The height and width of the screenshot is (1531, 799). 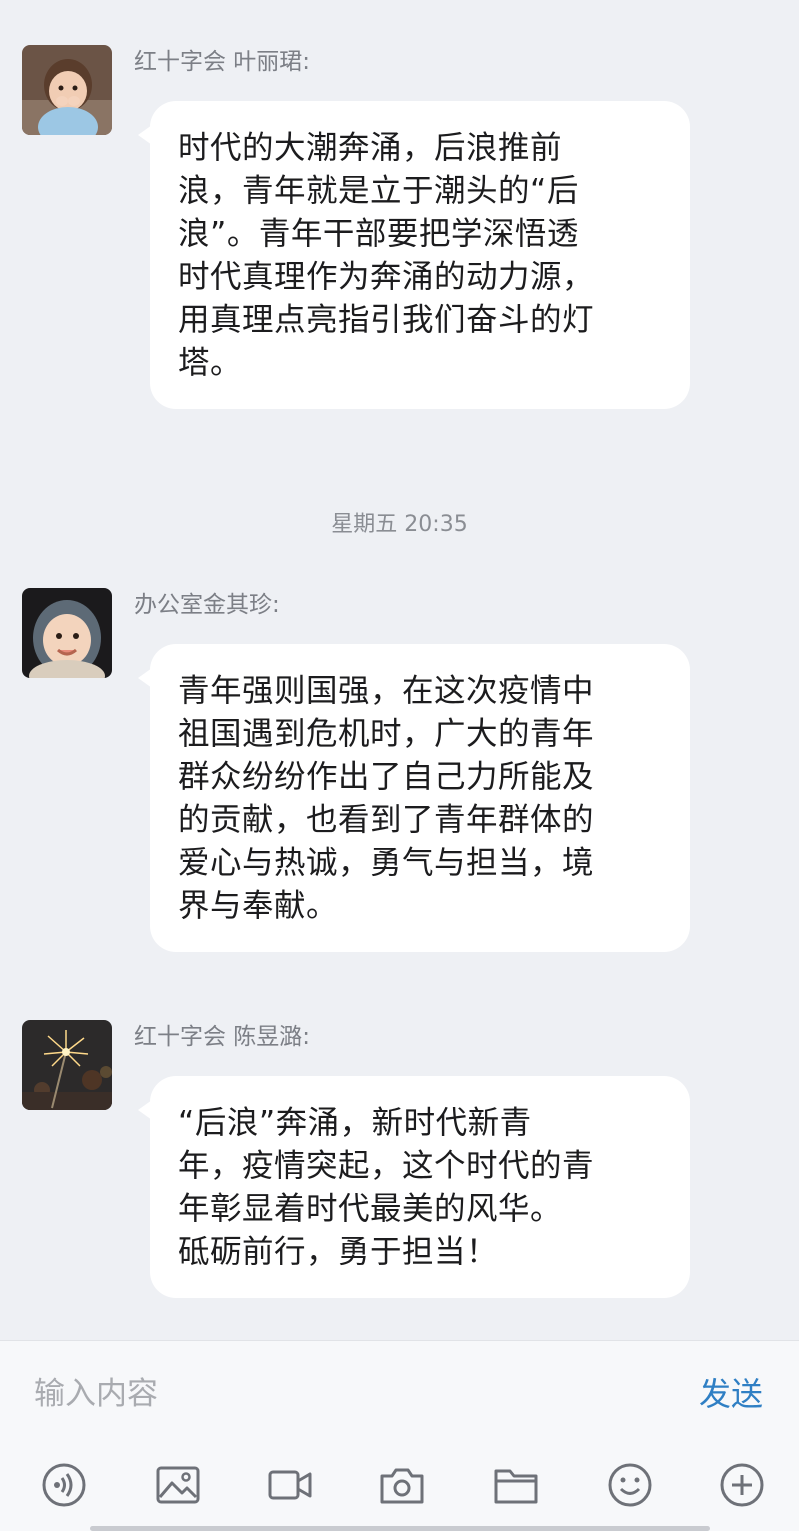 I want to click on composer: 输入内容 发送, so click(x=399, y=1435).